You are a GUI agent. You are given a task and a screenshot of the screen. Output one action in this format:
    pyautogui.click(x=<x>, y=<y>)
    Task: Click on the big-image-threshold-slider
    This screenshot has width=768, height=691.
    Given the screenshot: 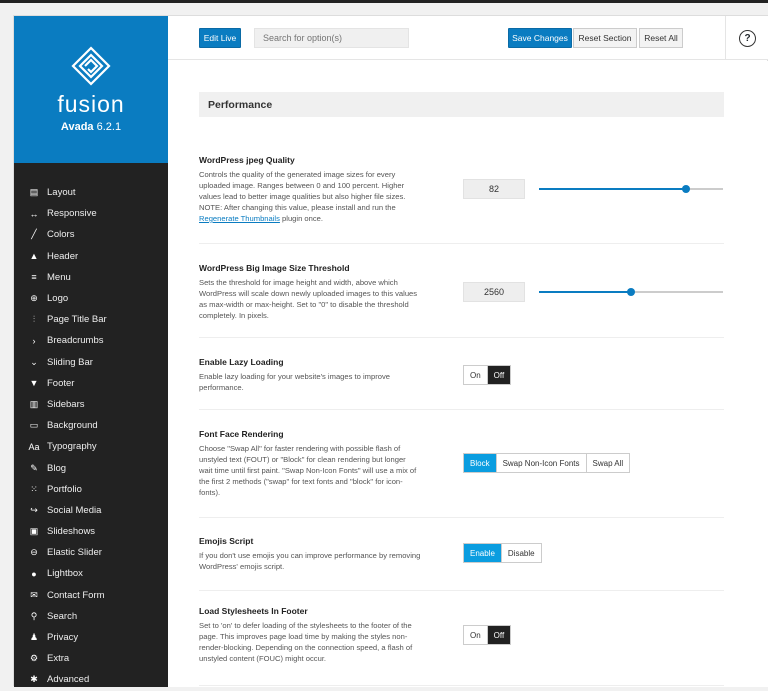 What is the action you would take?
    pyautogui.click(x=631, y=292)
    